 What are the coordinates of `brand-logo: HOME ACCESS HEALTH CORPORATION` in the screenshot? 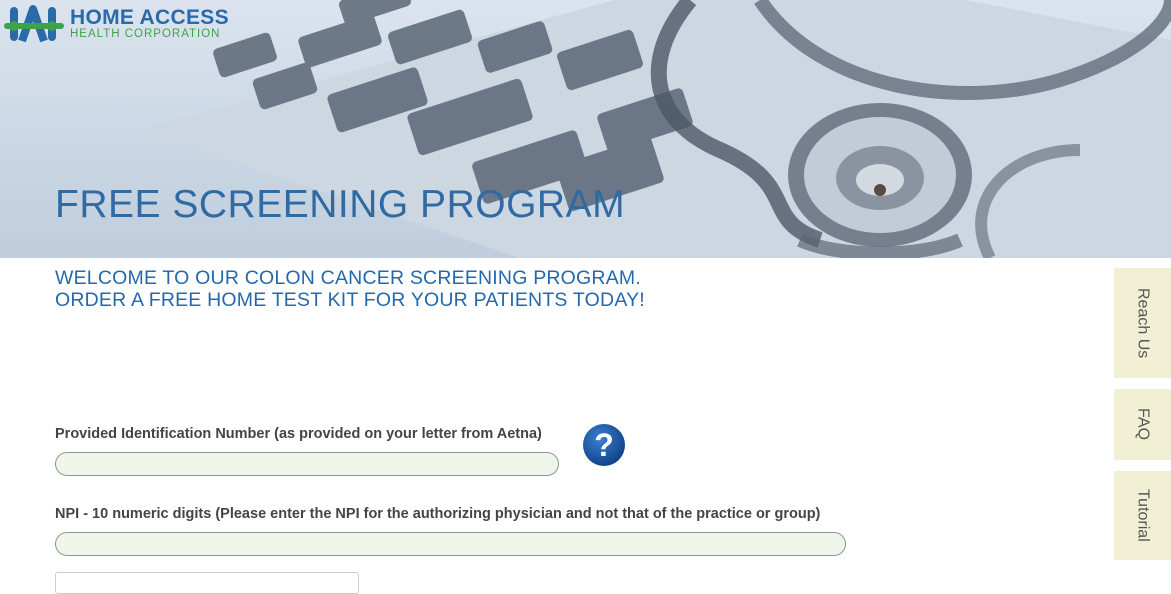 It's located at (116, 24).